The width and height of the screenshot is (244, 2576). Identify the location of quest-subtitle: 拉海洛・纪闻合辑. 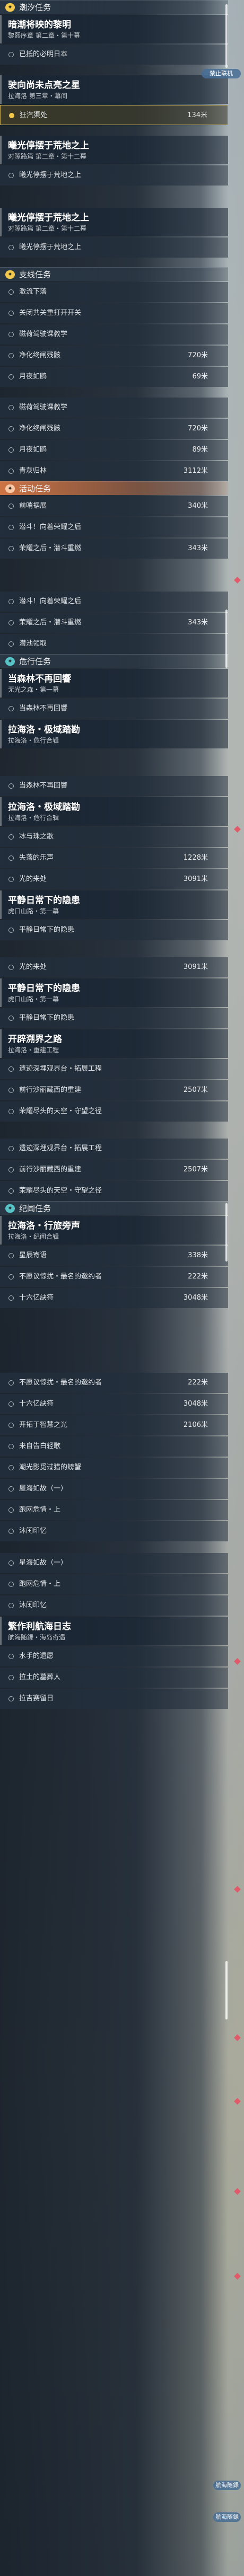
(34, 1236).